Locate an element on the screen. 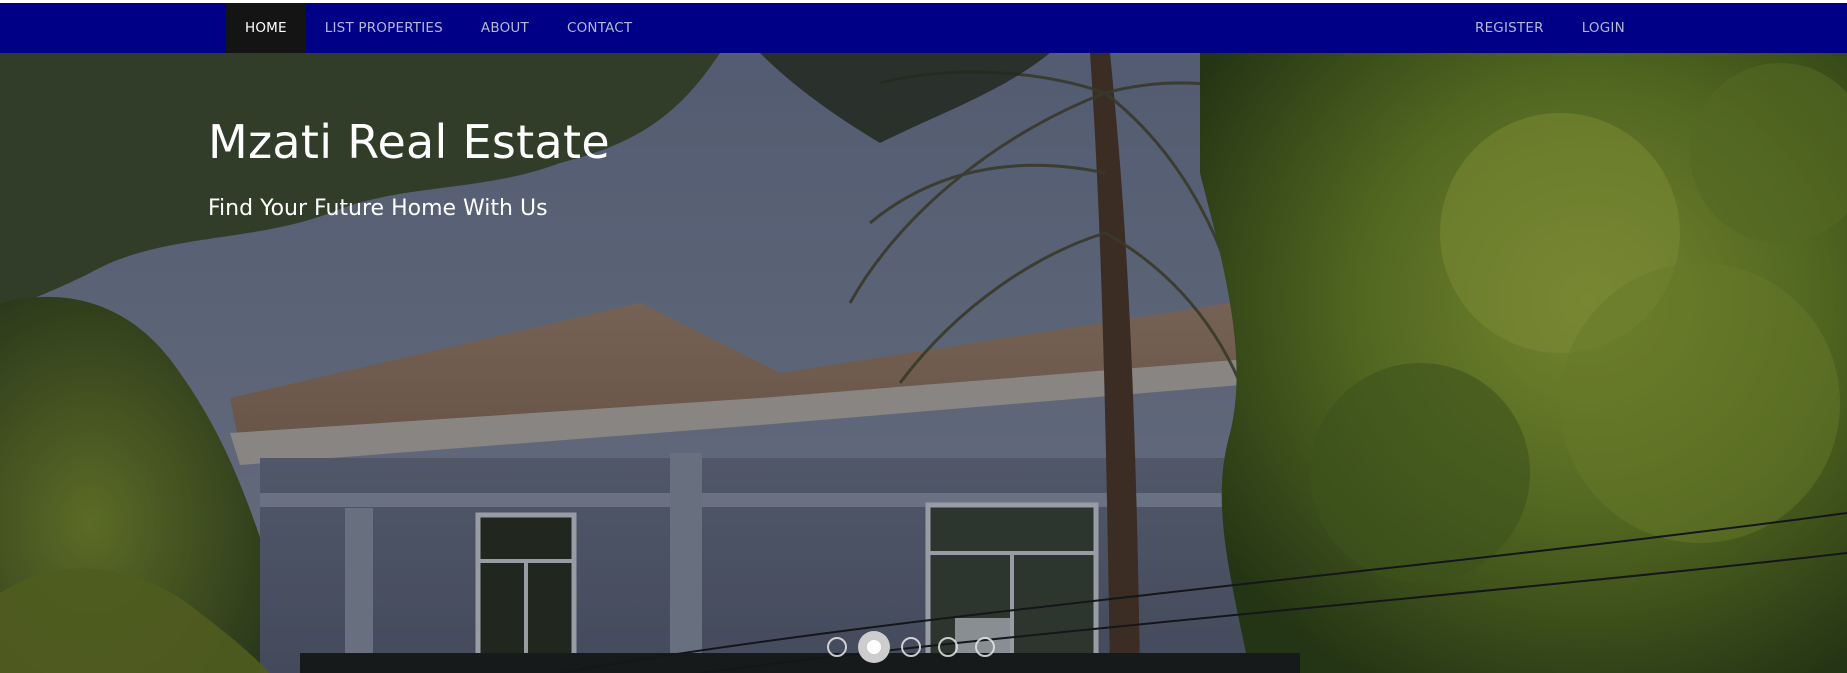 This screenshot has width=1847, height=673. nav-right-group: REGISTER LOGIN is located at coordinates (1550, 28).